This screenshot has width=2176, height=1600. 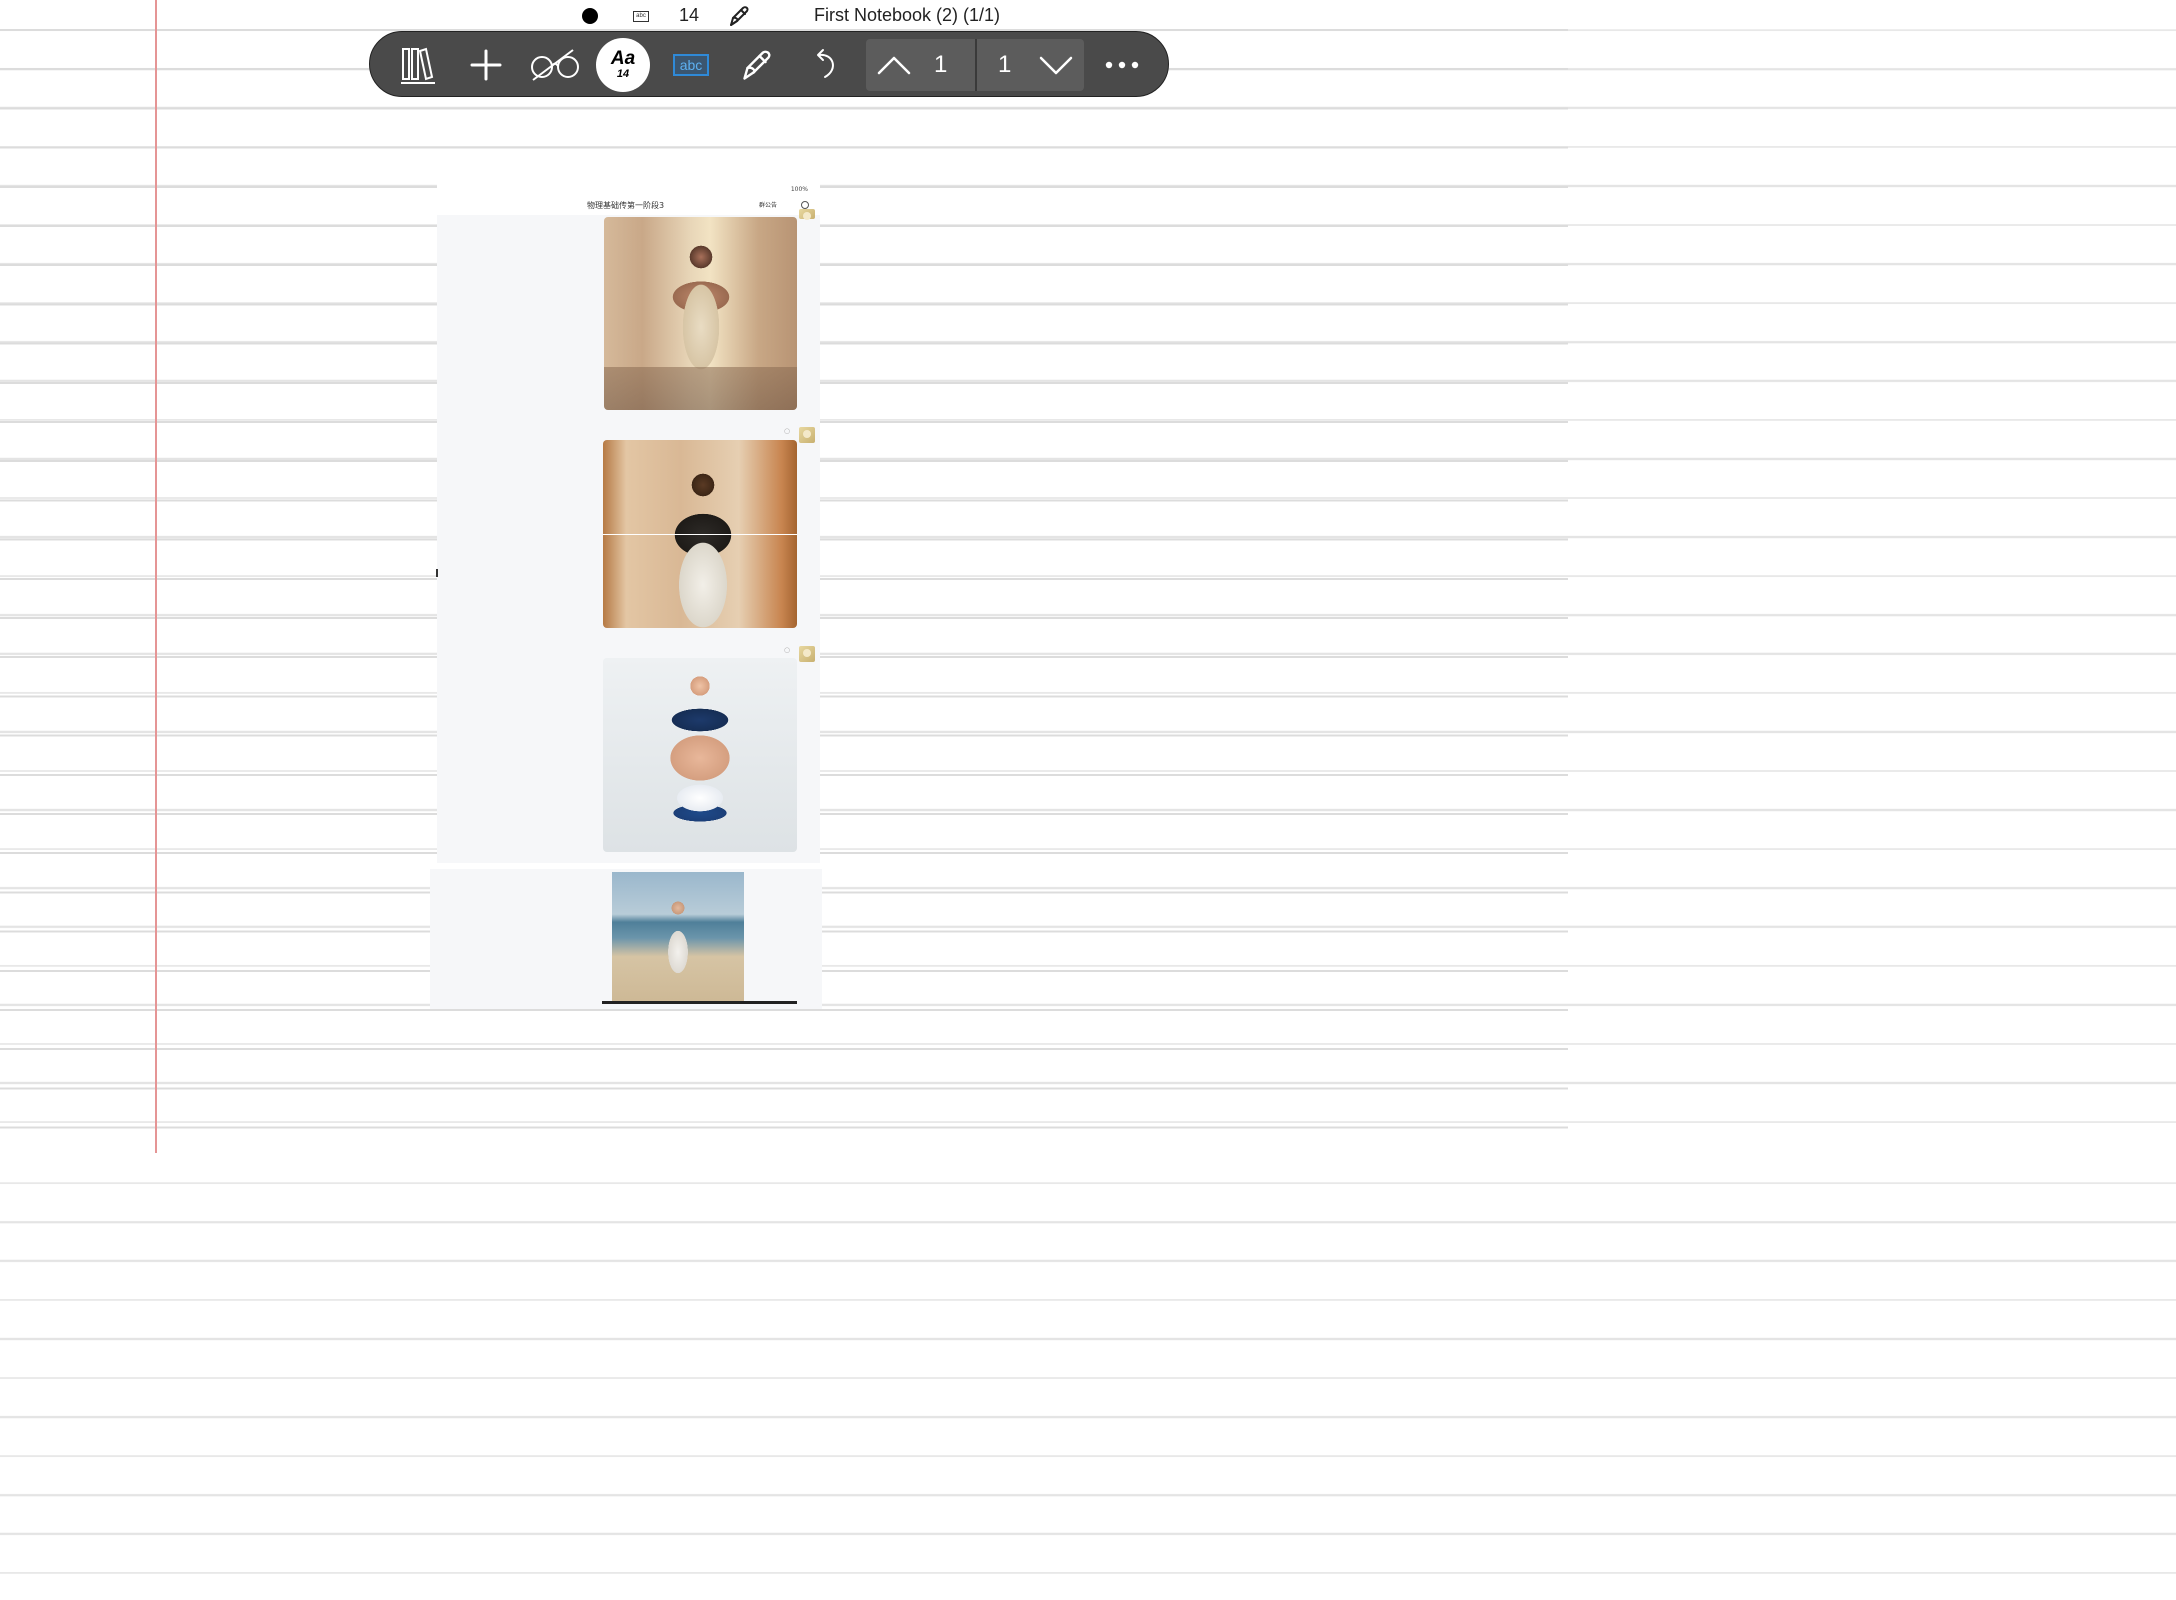 I want to click on text-style-size: 14, so click(x=623, y=74).